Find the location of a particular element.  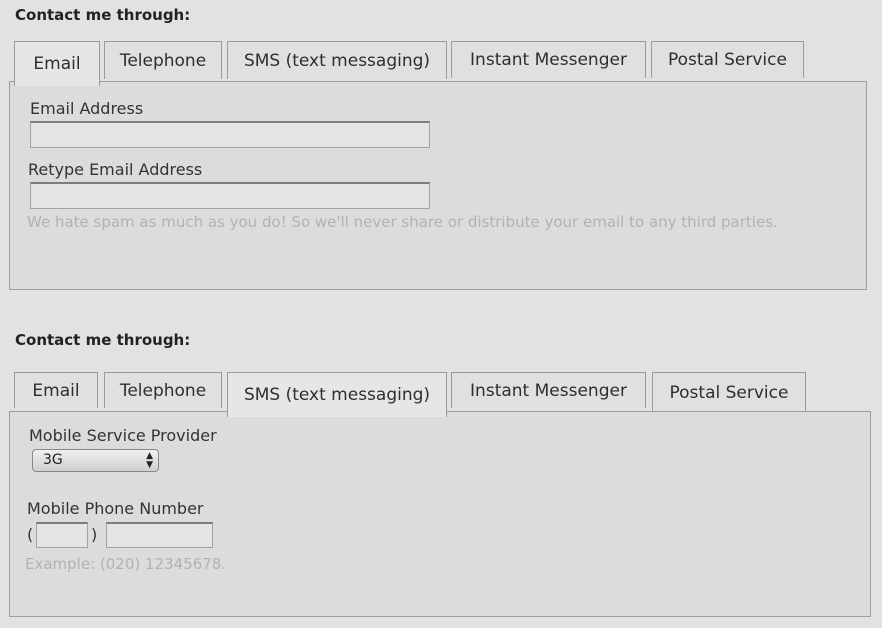

mobile-provider-label: Mobile Service Provider is located at coordinates (123, 435).